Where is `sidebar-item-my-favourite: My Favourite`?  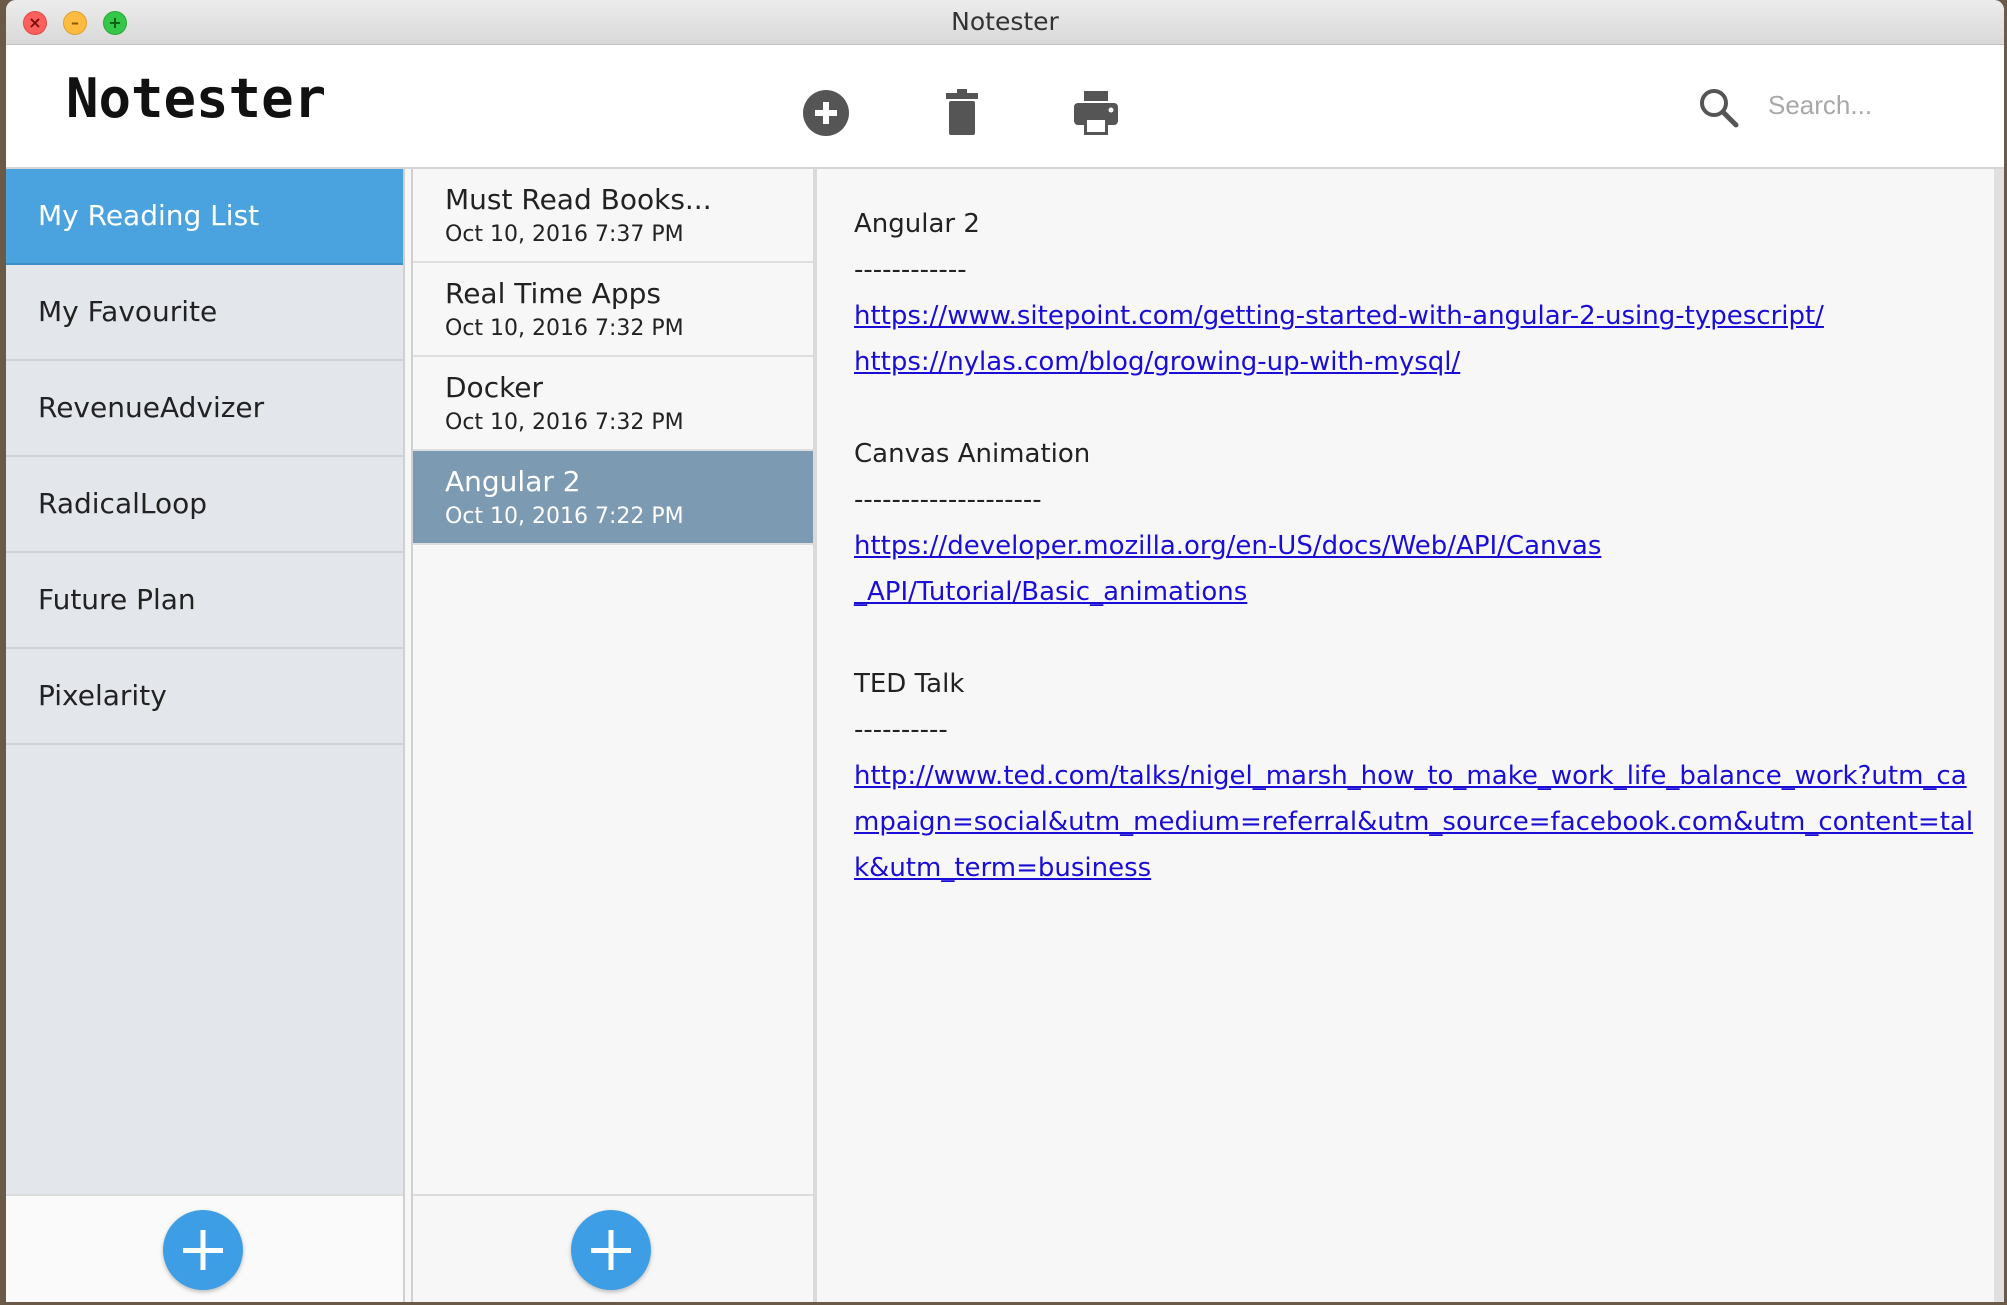
sidebar-item-my-favourite: My Favourite is located at coordinates (204, 313).